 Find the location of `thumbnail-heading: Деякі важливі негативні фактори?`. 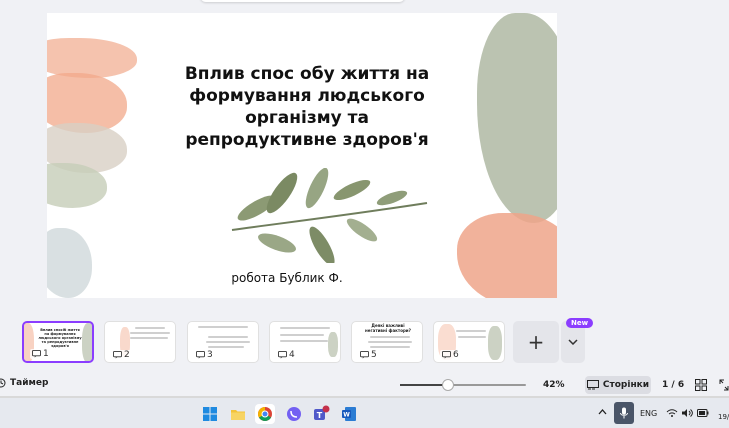

thumbnail-heading: Деякі важливі негативні фактори? is located at coordinates (388, 328).